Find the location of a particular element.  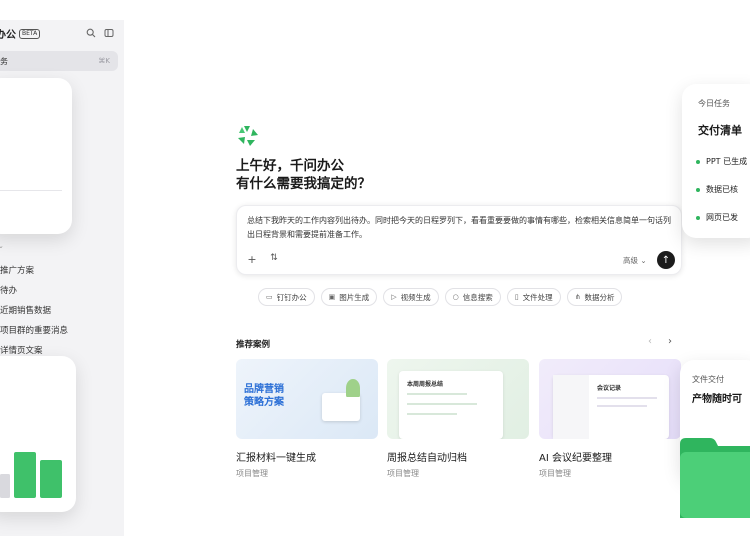

brand: 办公 BETA is located at coordinates (20, 33).